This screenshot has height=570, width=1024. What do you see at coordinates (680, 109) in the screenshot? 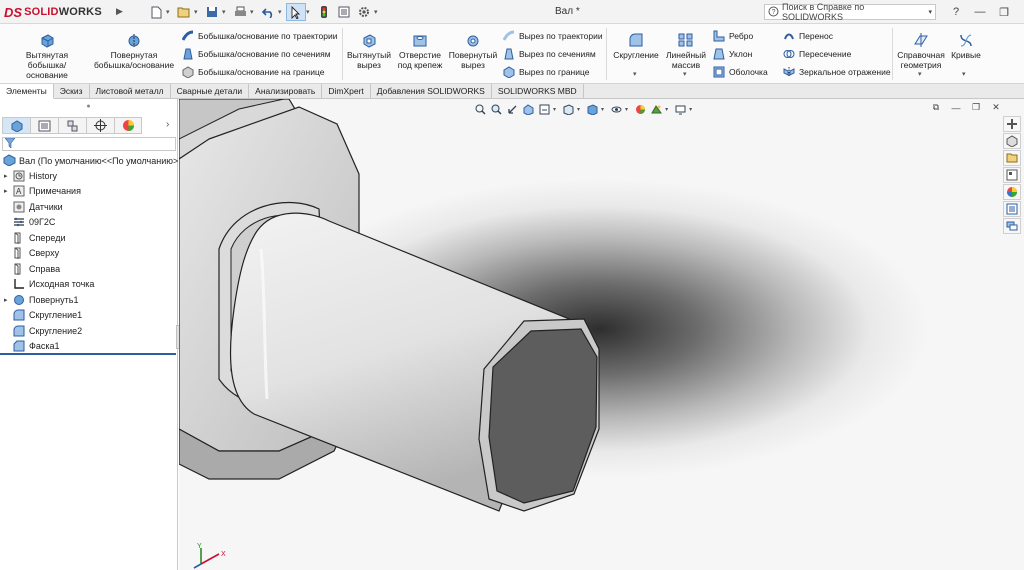
I see `view-settings-icon` at bounding box center [680, 109].